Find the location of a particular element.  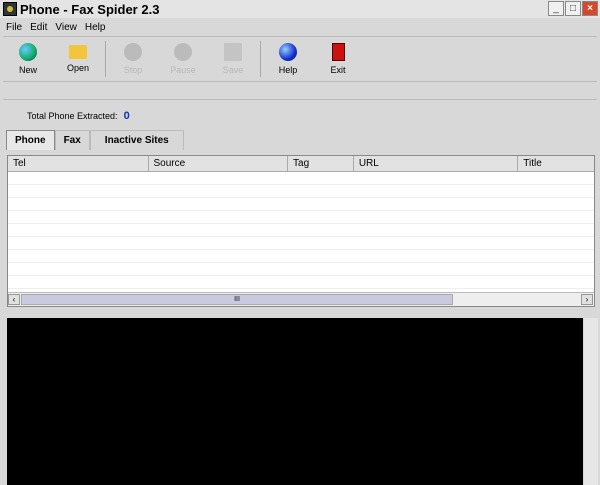

exit-button: Exit is located at coordinates (338, 59).